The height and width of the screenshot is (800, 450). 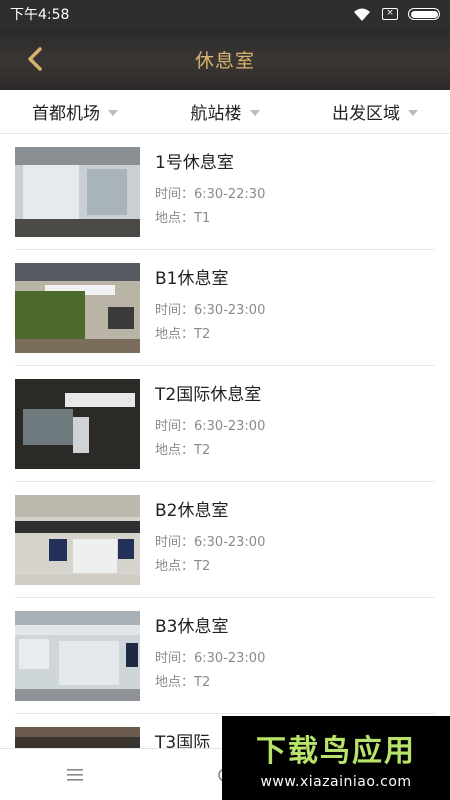 What do you see at coordinates (183, 218) in the screenshot?
I see `lounge-location: 地点：T1` at bounding box center [183, 218].